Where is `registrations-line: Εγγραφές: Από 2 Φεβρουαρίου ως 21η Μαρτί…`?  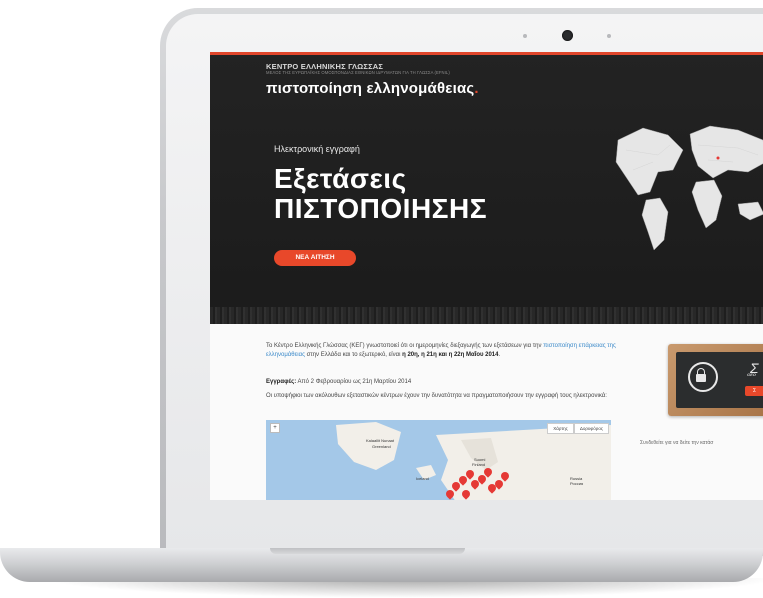 registrations-line: Εγγραφές: Από 2 Φεβρουαρίου ως 21η Μαρτί… is located at coordinates (338, 382).